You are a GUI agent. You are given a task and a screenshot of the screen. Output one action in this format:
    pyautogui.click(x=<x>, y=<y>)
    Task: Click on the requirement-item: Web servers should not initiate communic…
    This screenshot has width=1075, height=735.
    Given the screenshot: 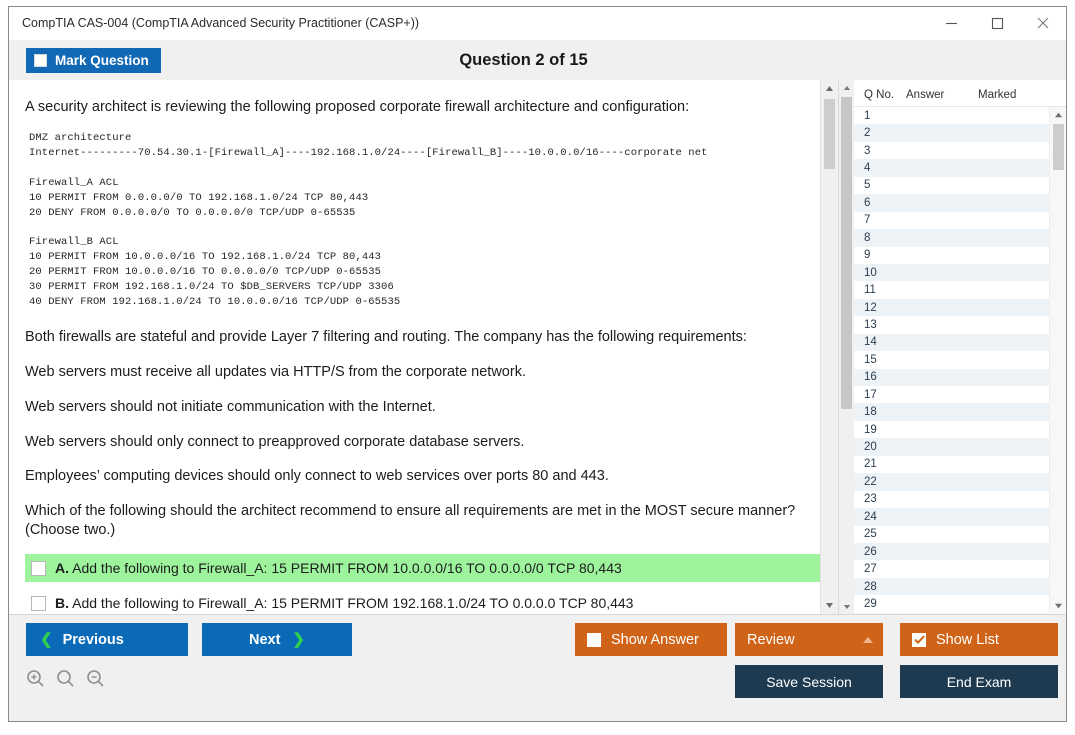 What is the action you would take?
    pyautogui.click(x=230, y=406)
    